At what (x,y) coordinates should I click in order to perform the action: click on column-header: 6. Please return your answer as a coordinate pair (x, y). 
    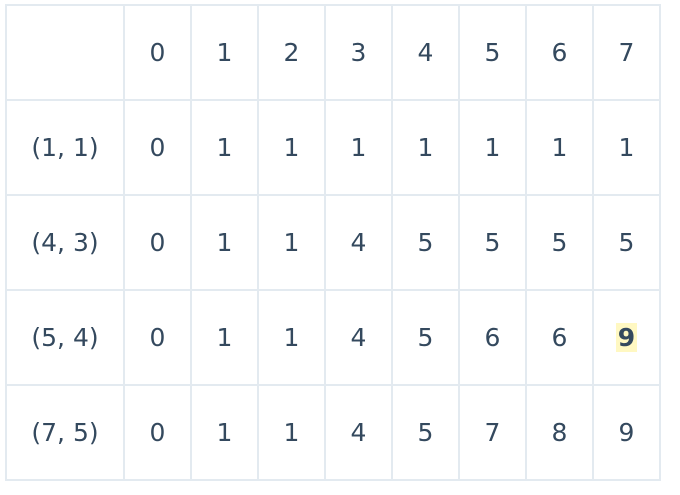
    Looking at the image, I should click on (559, 52).